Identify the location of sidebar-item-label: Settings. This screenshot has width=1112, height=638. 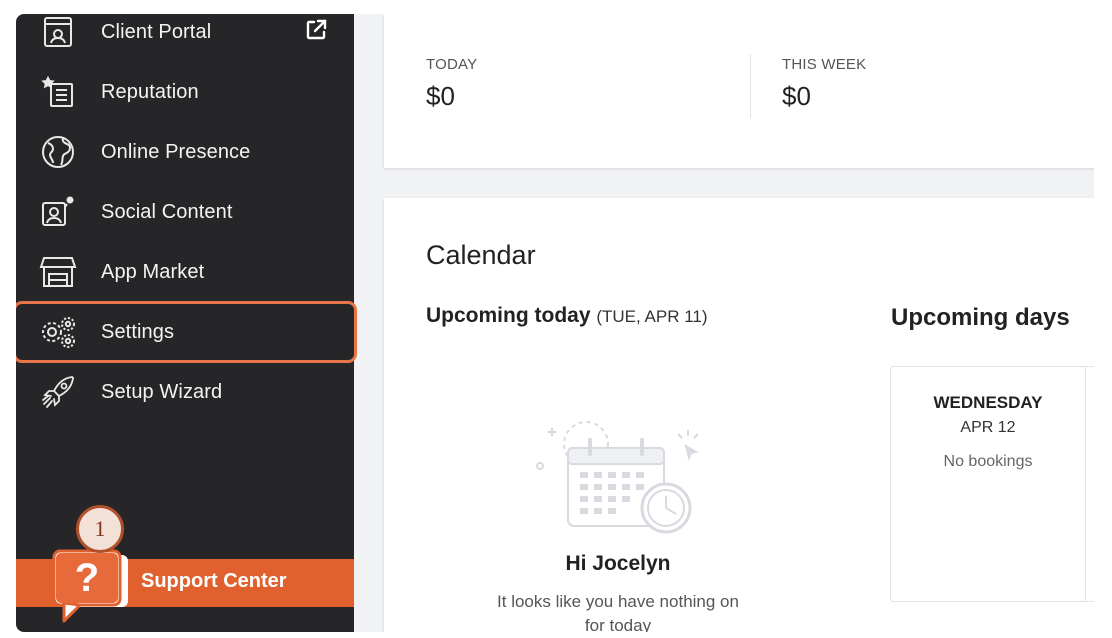
(138, 331).